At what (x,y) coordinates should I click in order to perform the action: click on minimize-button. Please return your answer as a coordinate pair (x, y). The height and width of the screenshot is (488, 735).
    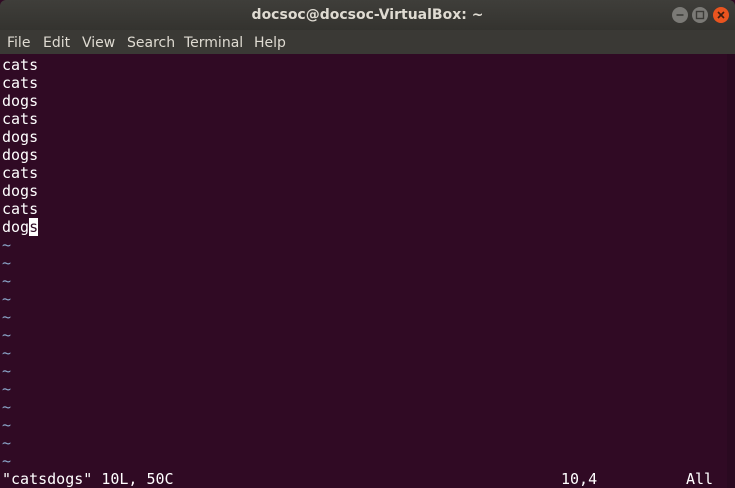
    Looking at the image, I should click on (680, 15).